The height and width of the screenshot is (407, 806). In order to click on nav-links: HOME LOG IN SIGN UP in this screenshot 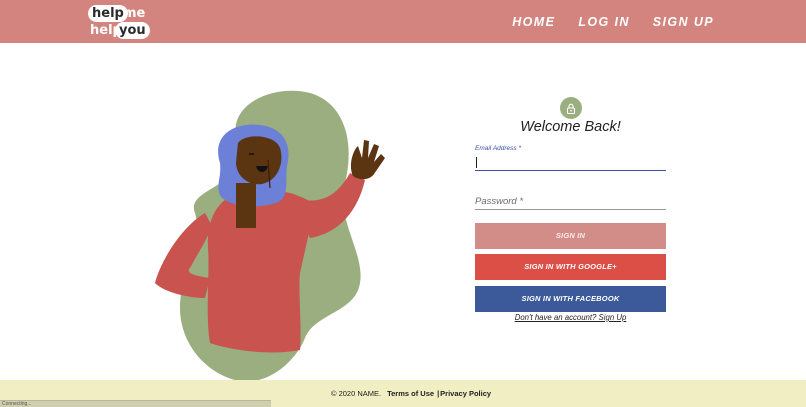, I will do `click(613, 21)`.